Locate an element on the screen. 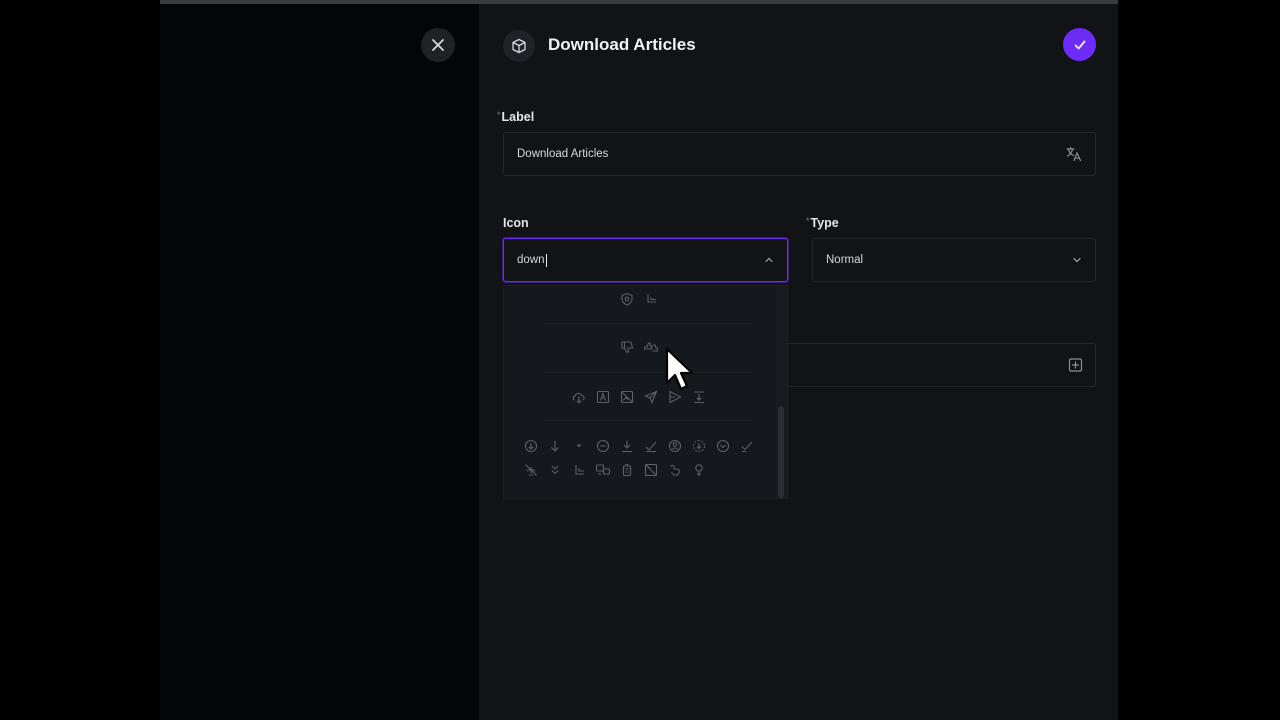  page-title: Download Articles is located at coordinates (622, 44).